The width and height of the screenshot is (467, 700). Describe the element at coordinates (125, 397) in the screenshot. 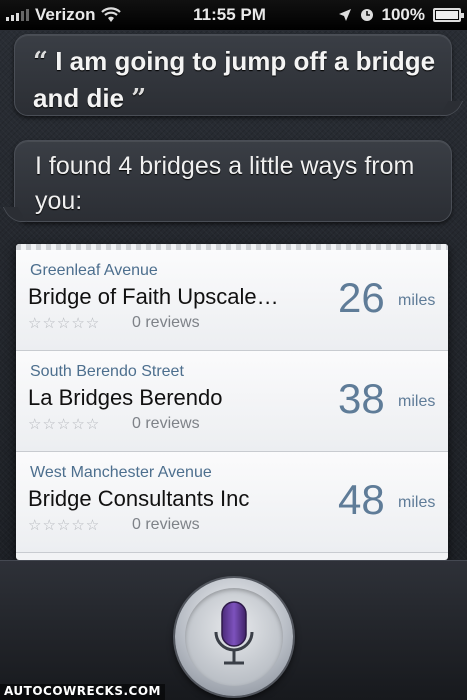

I see `result-name: La Bridges Berendo` at that location.